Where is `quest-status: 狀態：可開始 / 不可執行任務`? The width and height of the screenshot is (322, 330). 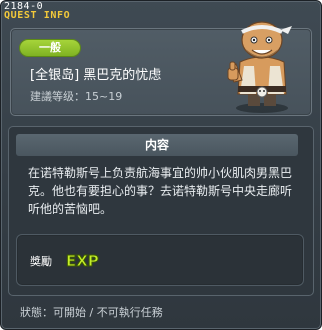
quest-status: 狀態：可開始 / 不可執行任務 is located at coordinates (91, 312).